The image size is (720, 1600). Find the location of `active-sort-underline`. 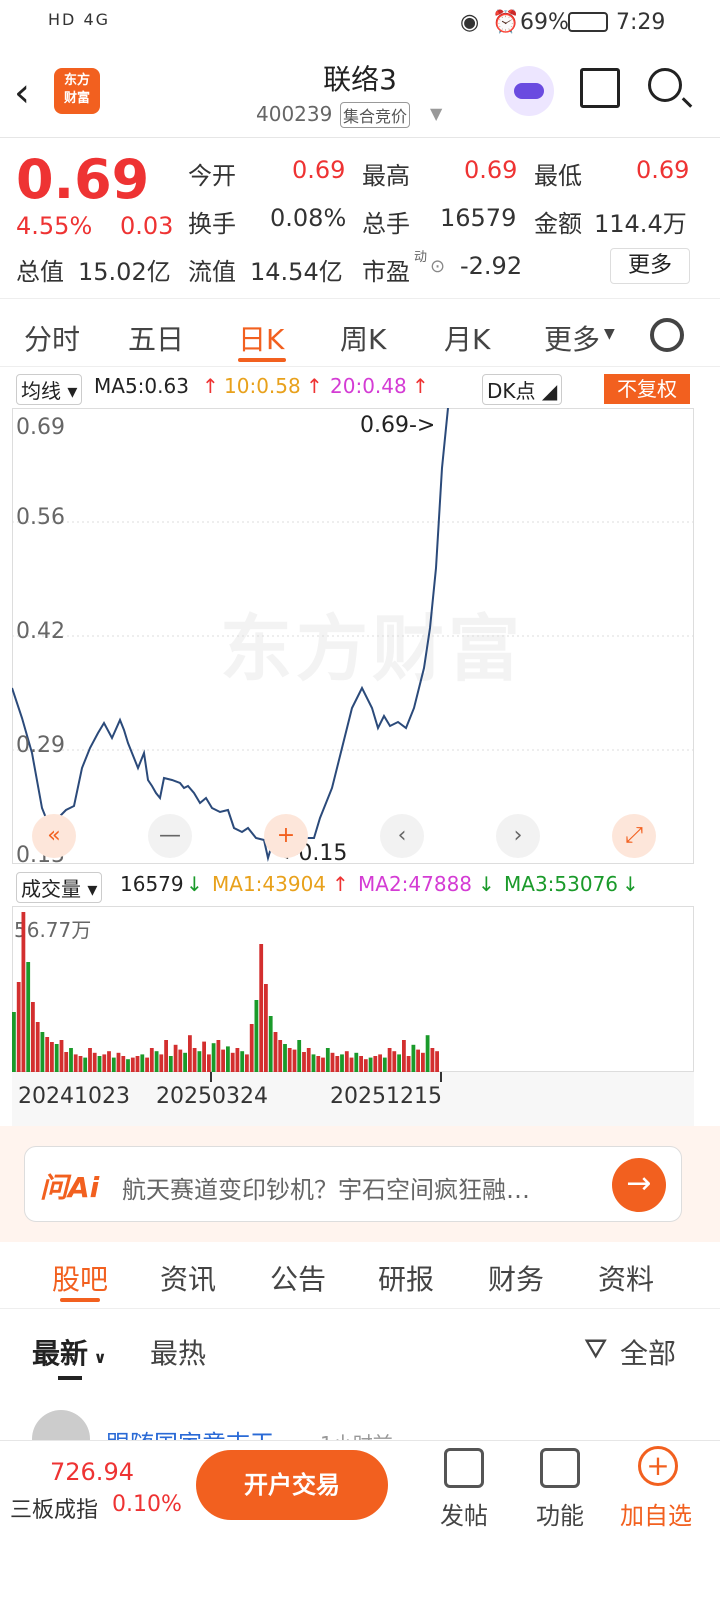

active-sort-underline is located at coordinates (70, 1378).